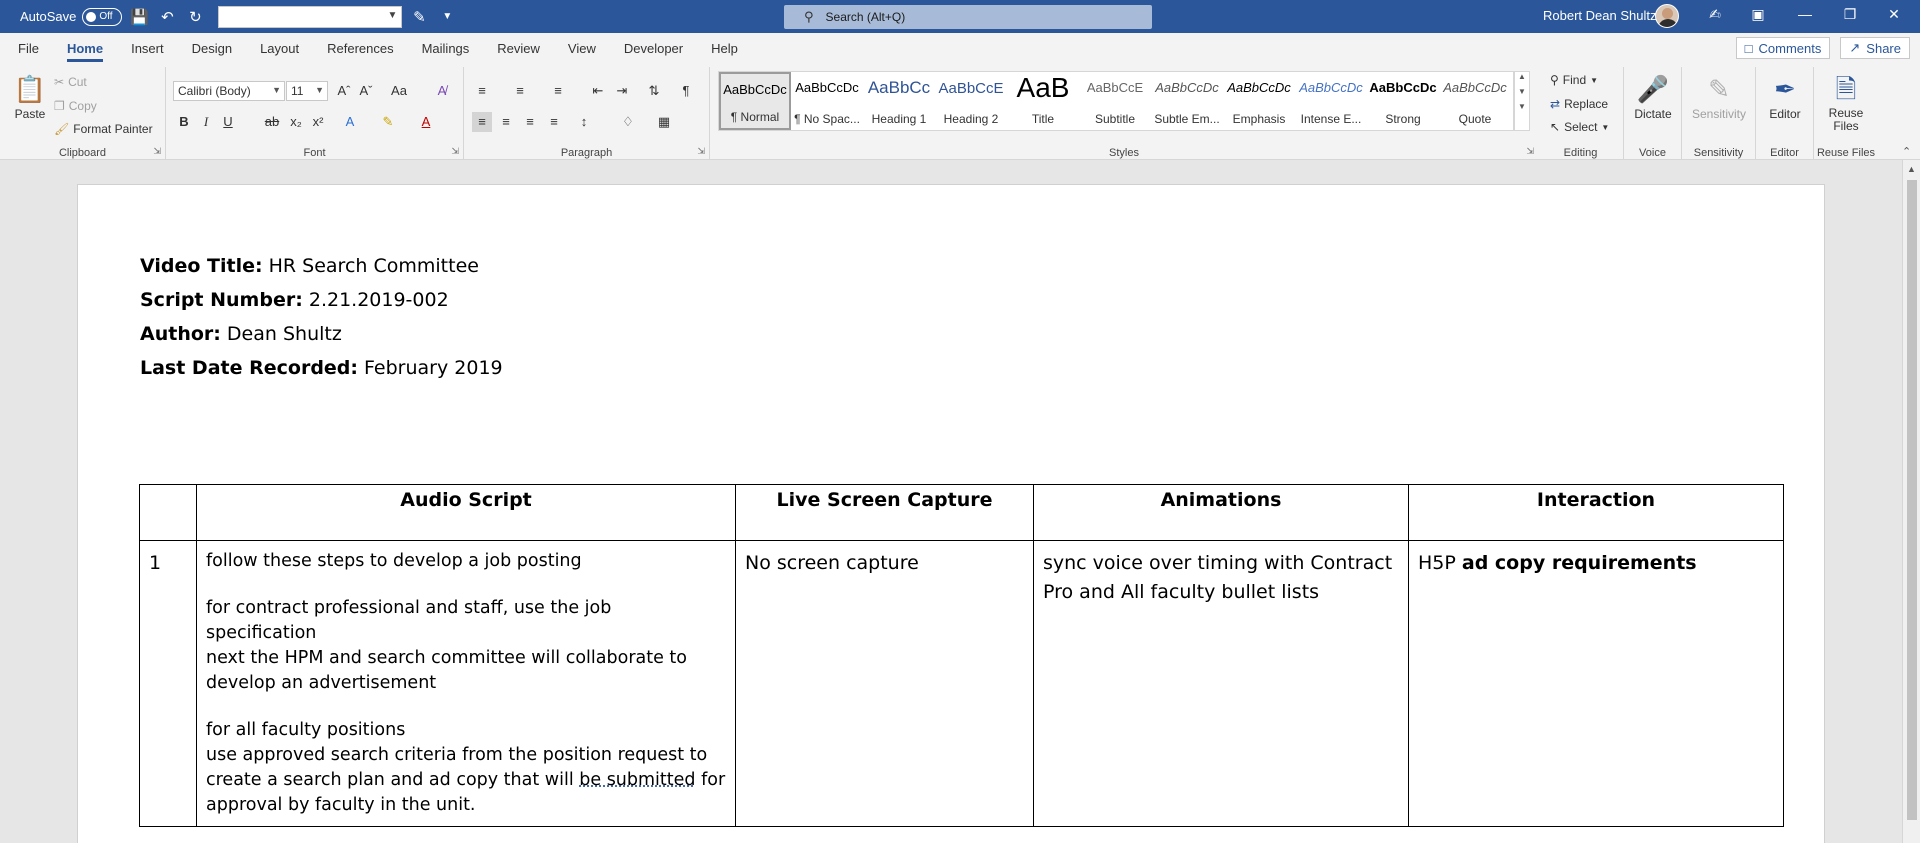 This screenshot has height=843, width=1920. I want to click on numbering-icon: ≡, so click(520, 91).